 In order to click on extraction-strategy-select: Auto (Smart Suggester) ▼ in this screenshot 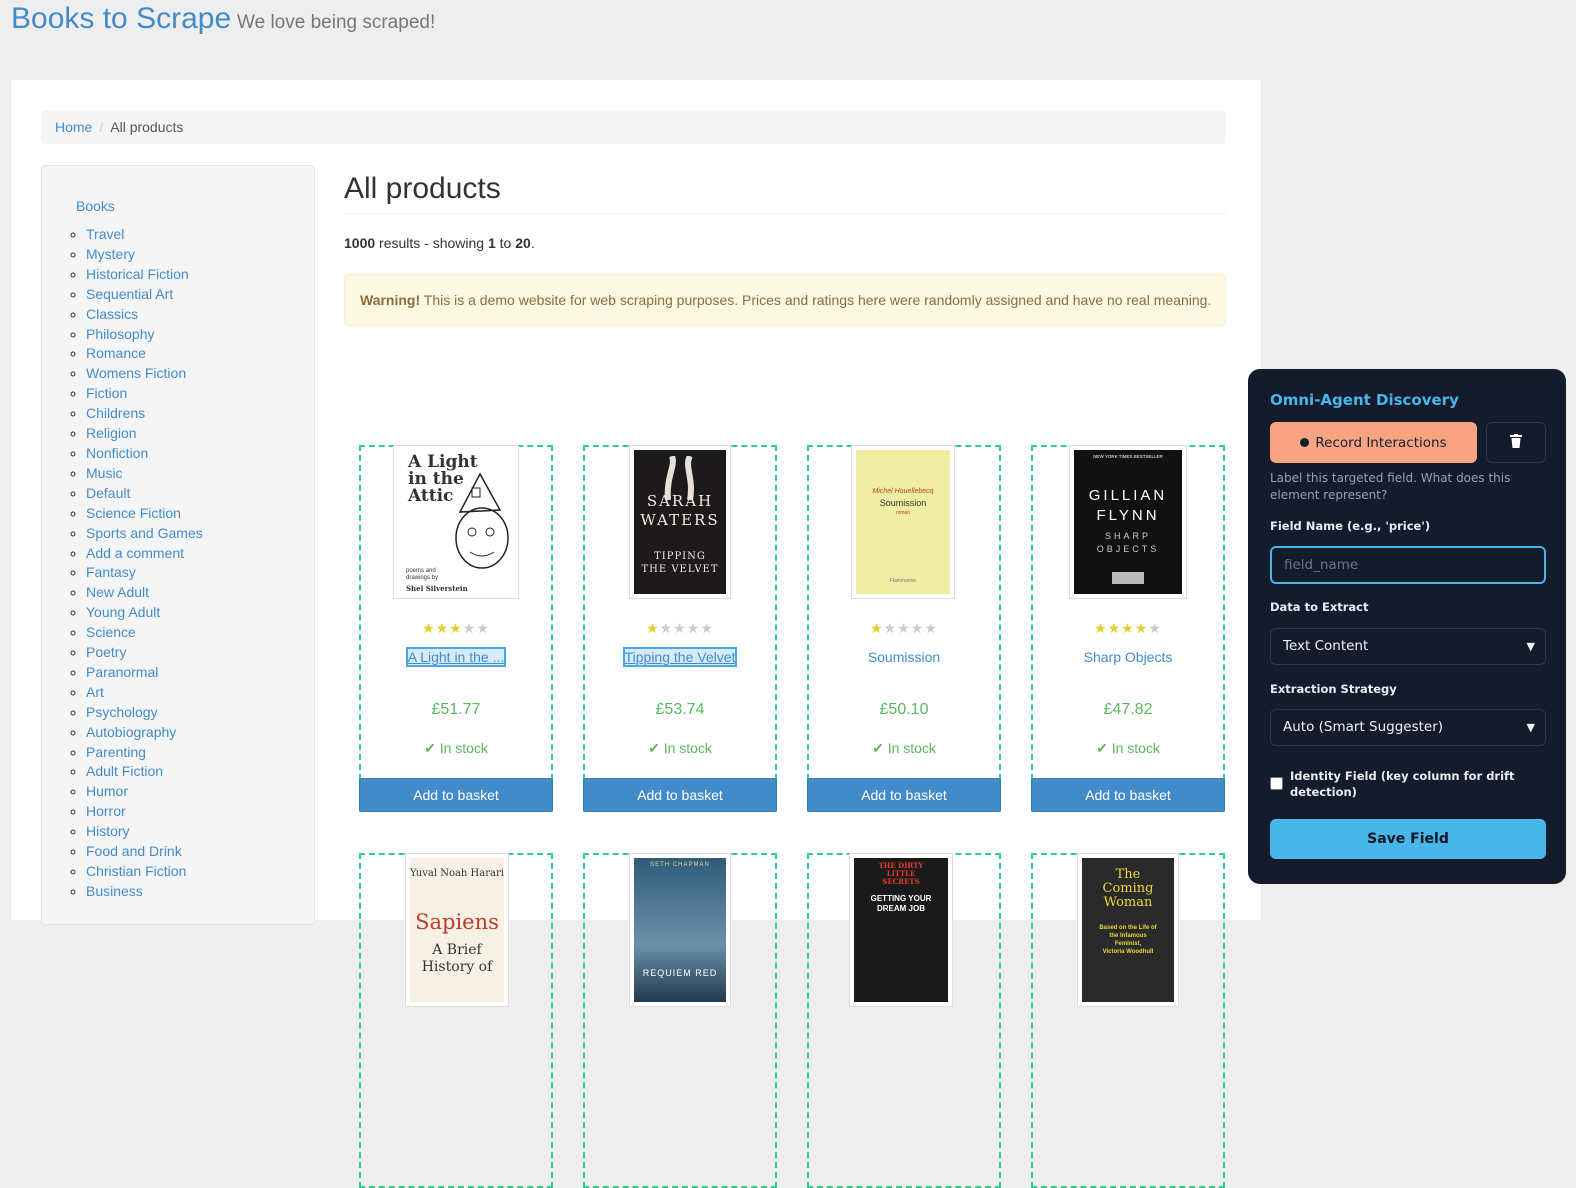, I will do `click(1408, 727)`.